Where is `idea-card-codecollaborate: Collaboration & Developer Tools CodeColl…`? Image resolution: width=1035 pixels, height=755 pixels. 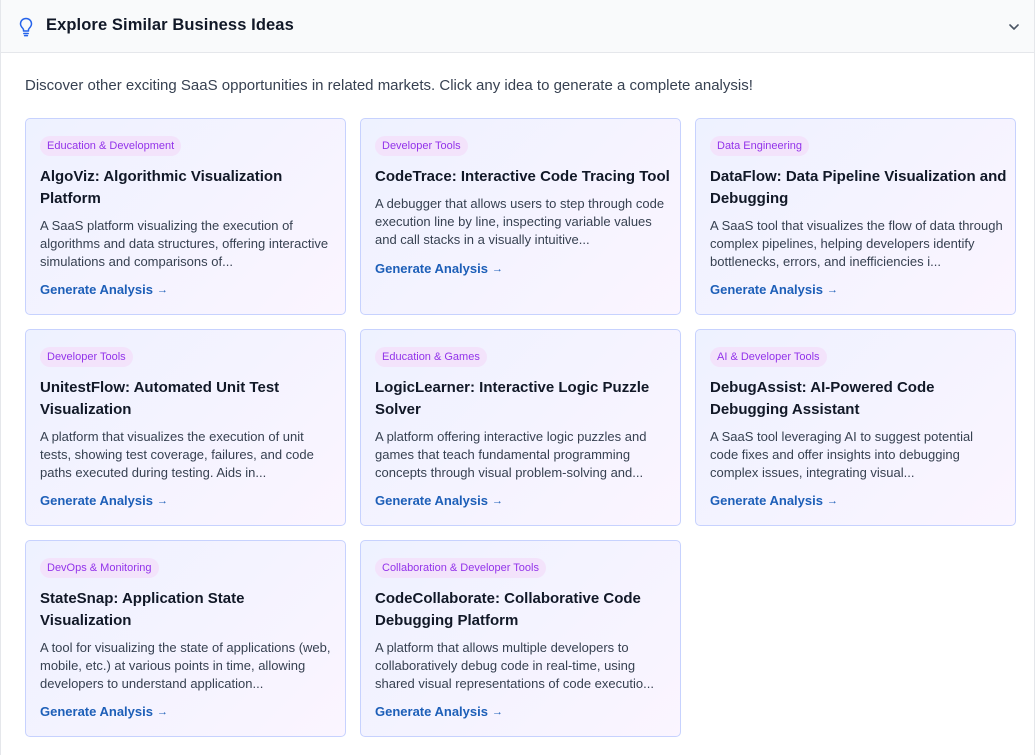 idea-card-codecollaborate: Collaboration & Developer Tools CodeColl… is located at coordinates (520, 638).